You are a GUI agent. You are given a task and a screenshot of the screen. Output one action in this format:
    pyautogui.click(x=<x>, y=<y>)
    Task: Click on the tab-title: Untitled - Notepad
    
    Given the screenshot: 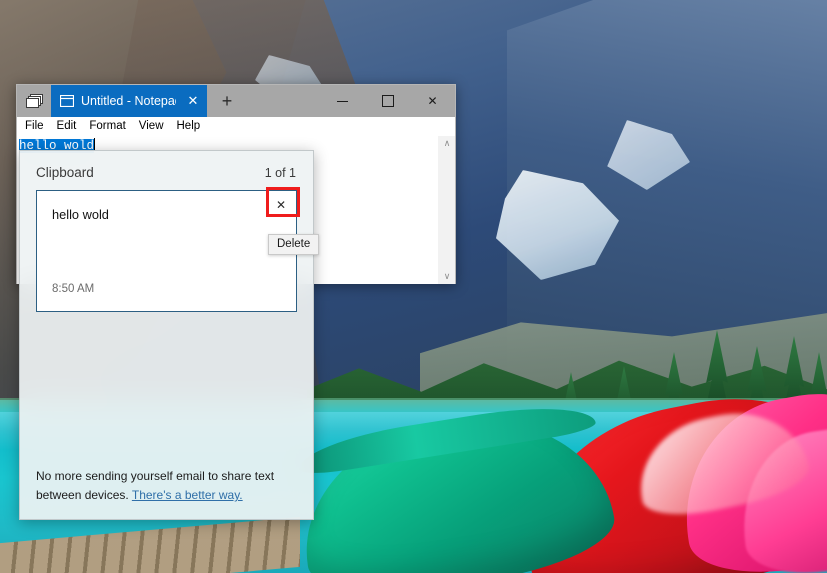 What is the action you would take?
    pyautogui.click(x=128, y=101)
    